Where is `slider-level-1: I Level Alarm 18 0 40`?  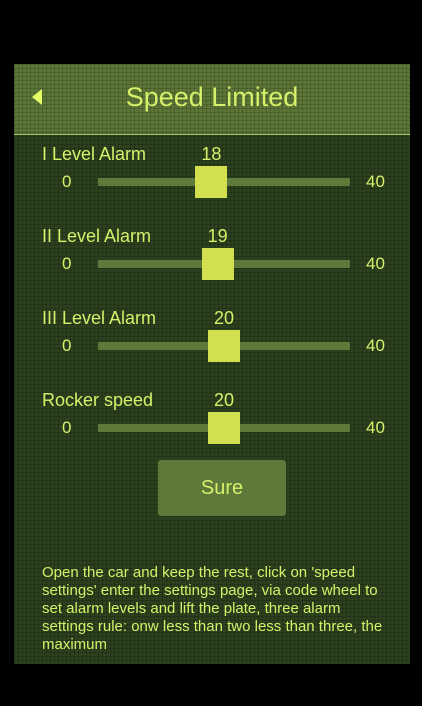 slider-level-1: I Level Alarm 18 0 40 is located at coordinates (212, 181).